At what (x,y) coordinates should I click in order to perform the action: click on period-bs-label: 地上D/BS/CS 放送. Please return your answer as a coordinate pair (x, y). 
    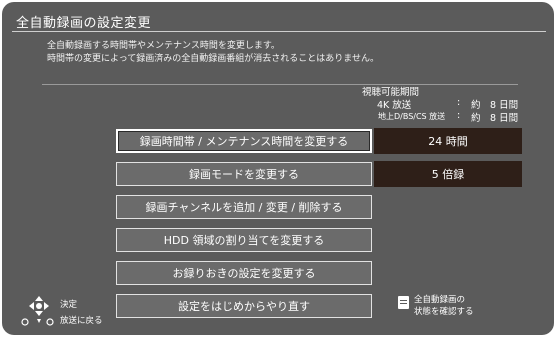
    Looking at the image, I should click on (412, 116).